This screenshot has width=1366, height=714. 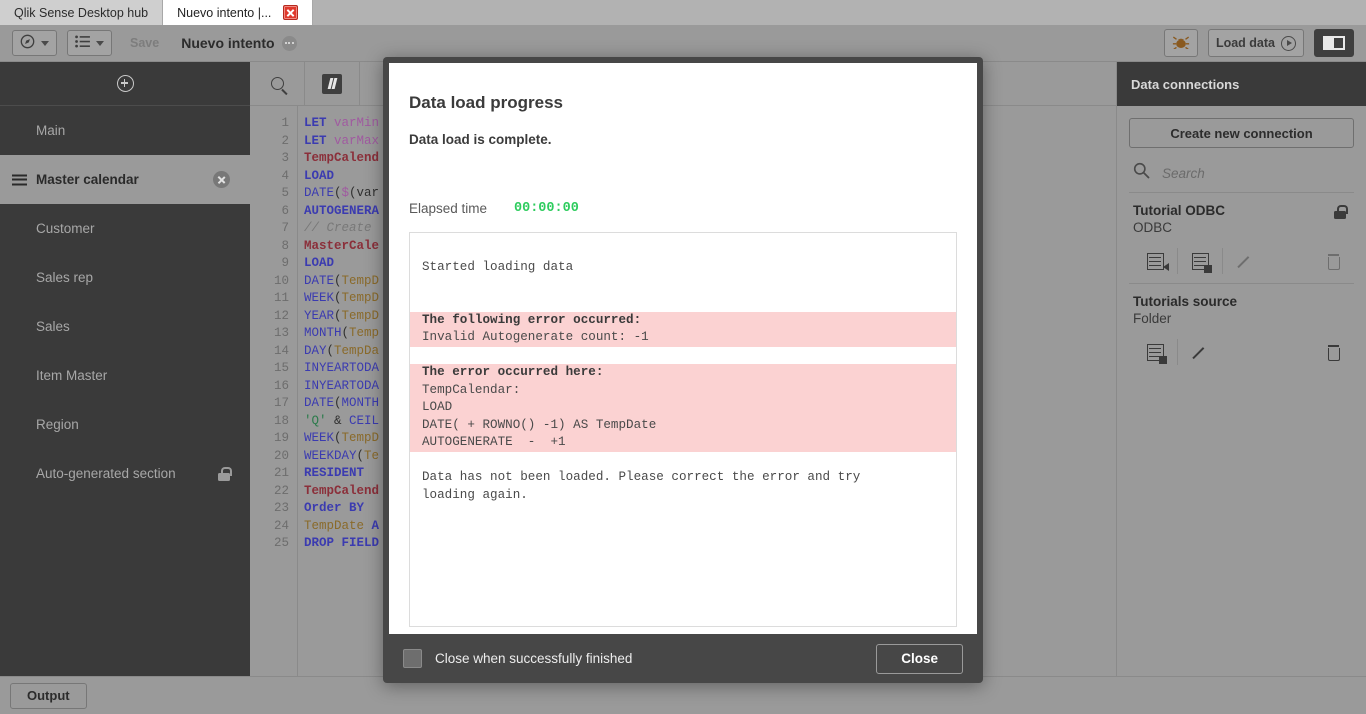 I want to click on dialog-status-text: Data load is complete., so click(x=480, y=139).